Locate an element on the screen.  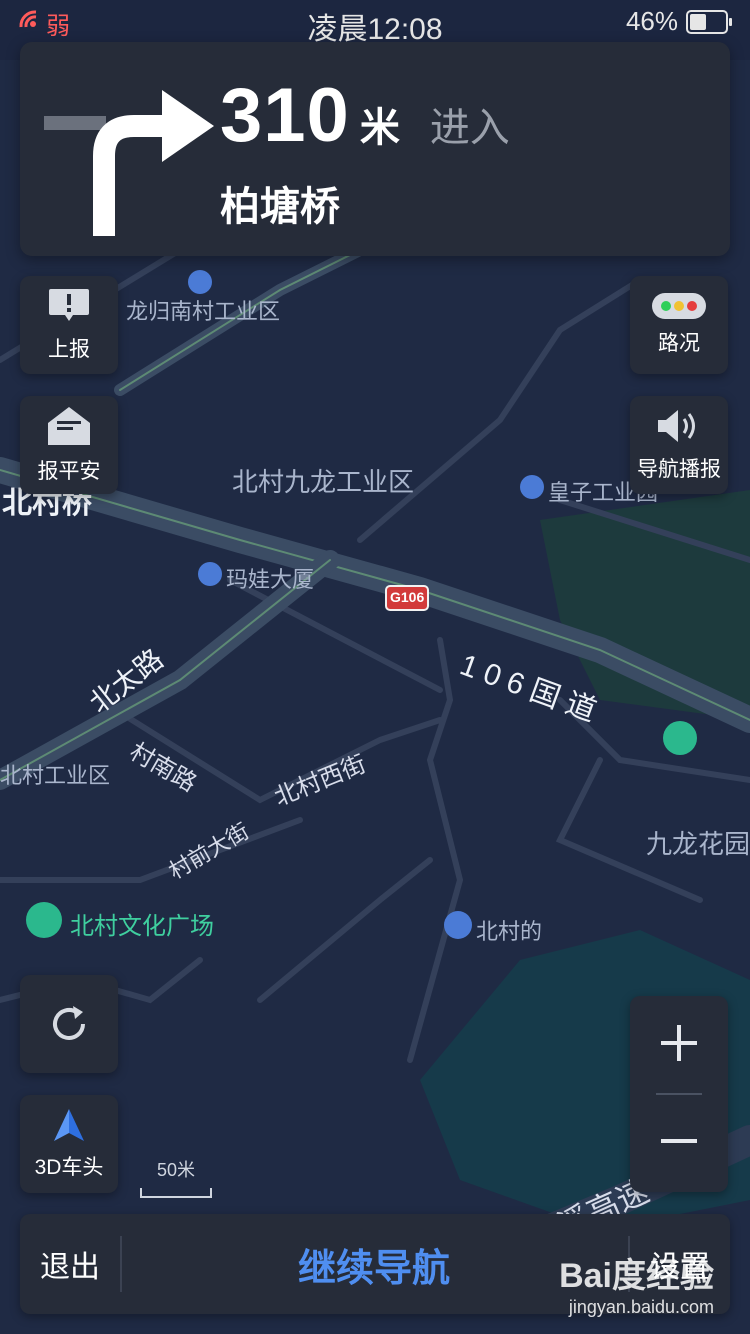
map-label-longgui: 龙归南村工业区 is located at coordinates (203, 310).